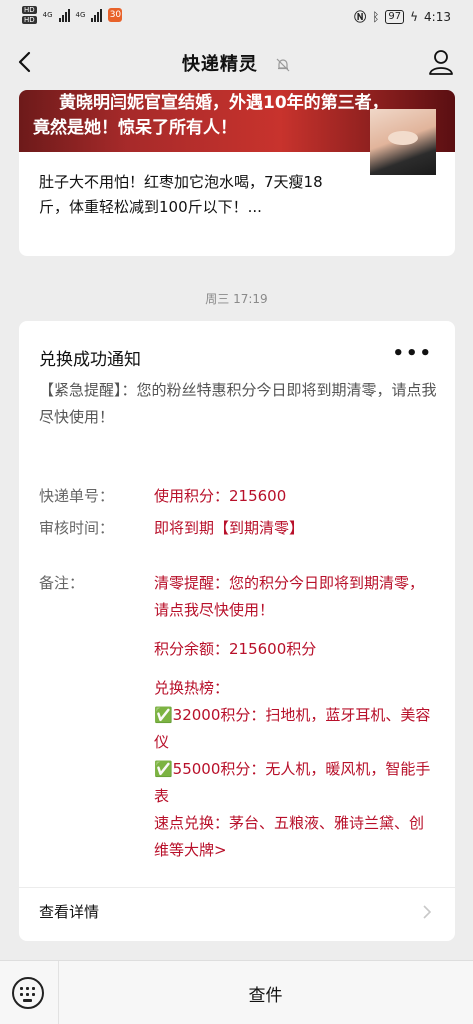 The height and width of the screenshot is (1024, 473). Describe the element at coordinates (360, 17) in the screenshot. I see `nfc-icon: Ⓝ` at that location.